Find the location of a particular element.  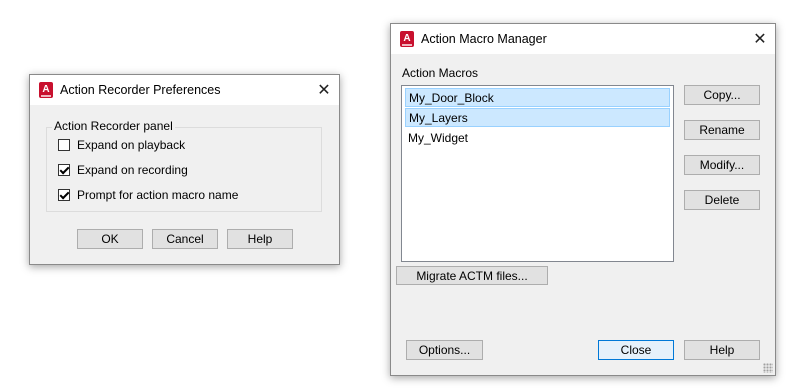

expand-on-recording-checkbox: Expand on recording is located at coordinates (123, 170).